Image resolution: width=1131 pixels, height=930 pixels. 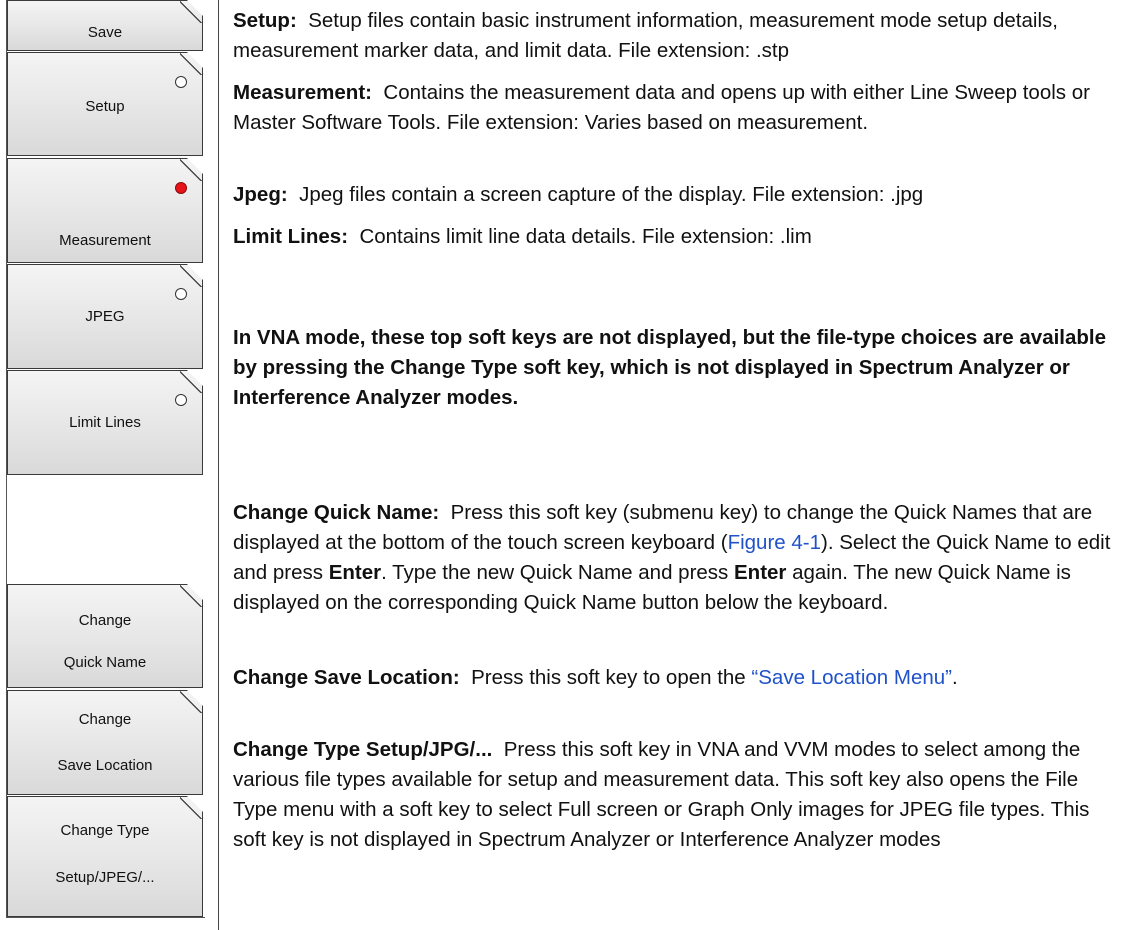 I want to click on setup-term: Setup:, so click(x=265, y=20).